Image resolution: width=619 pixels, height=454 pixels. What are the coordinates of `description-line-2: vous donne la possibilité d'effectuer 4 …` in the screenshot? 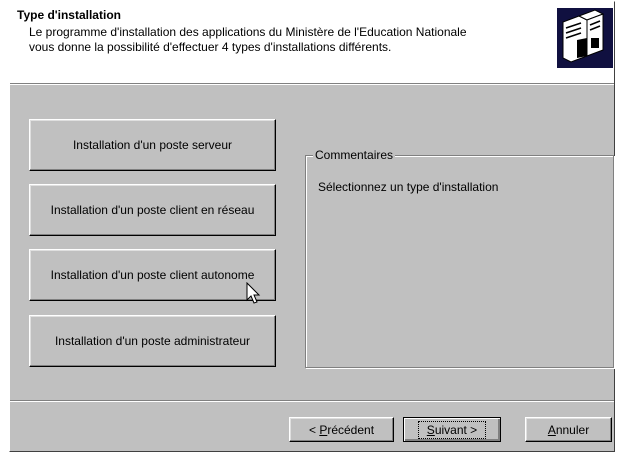 It's located at (210, 47).